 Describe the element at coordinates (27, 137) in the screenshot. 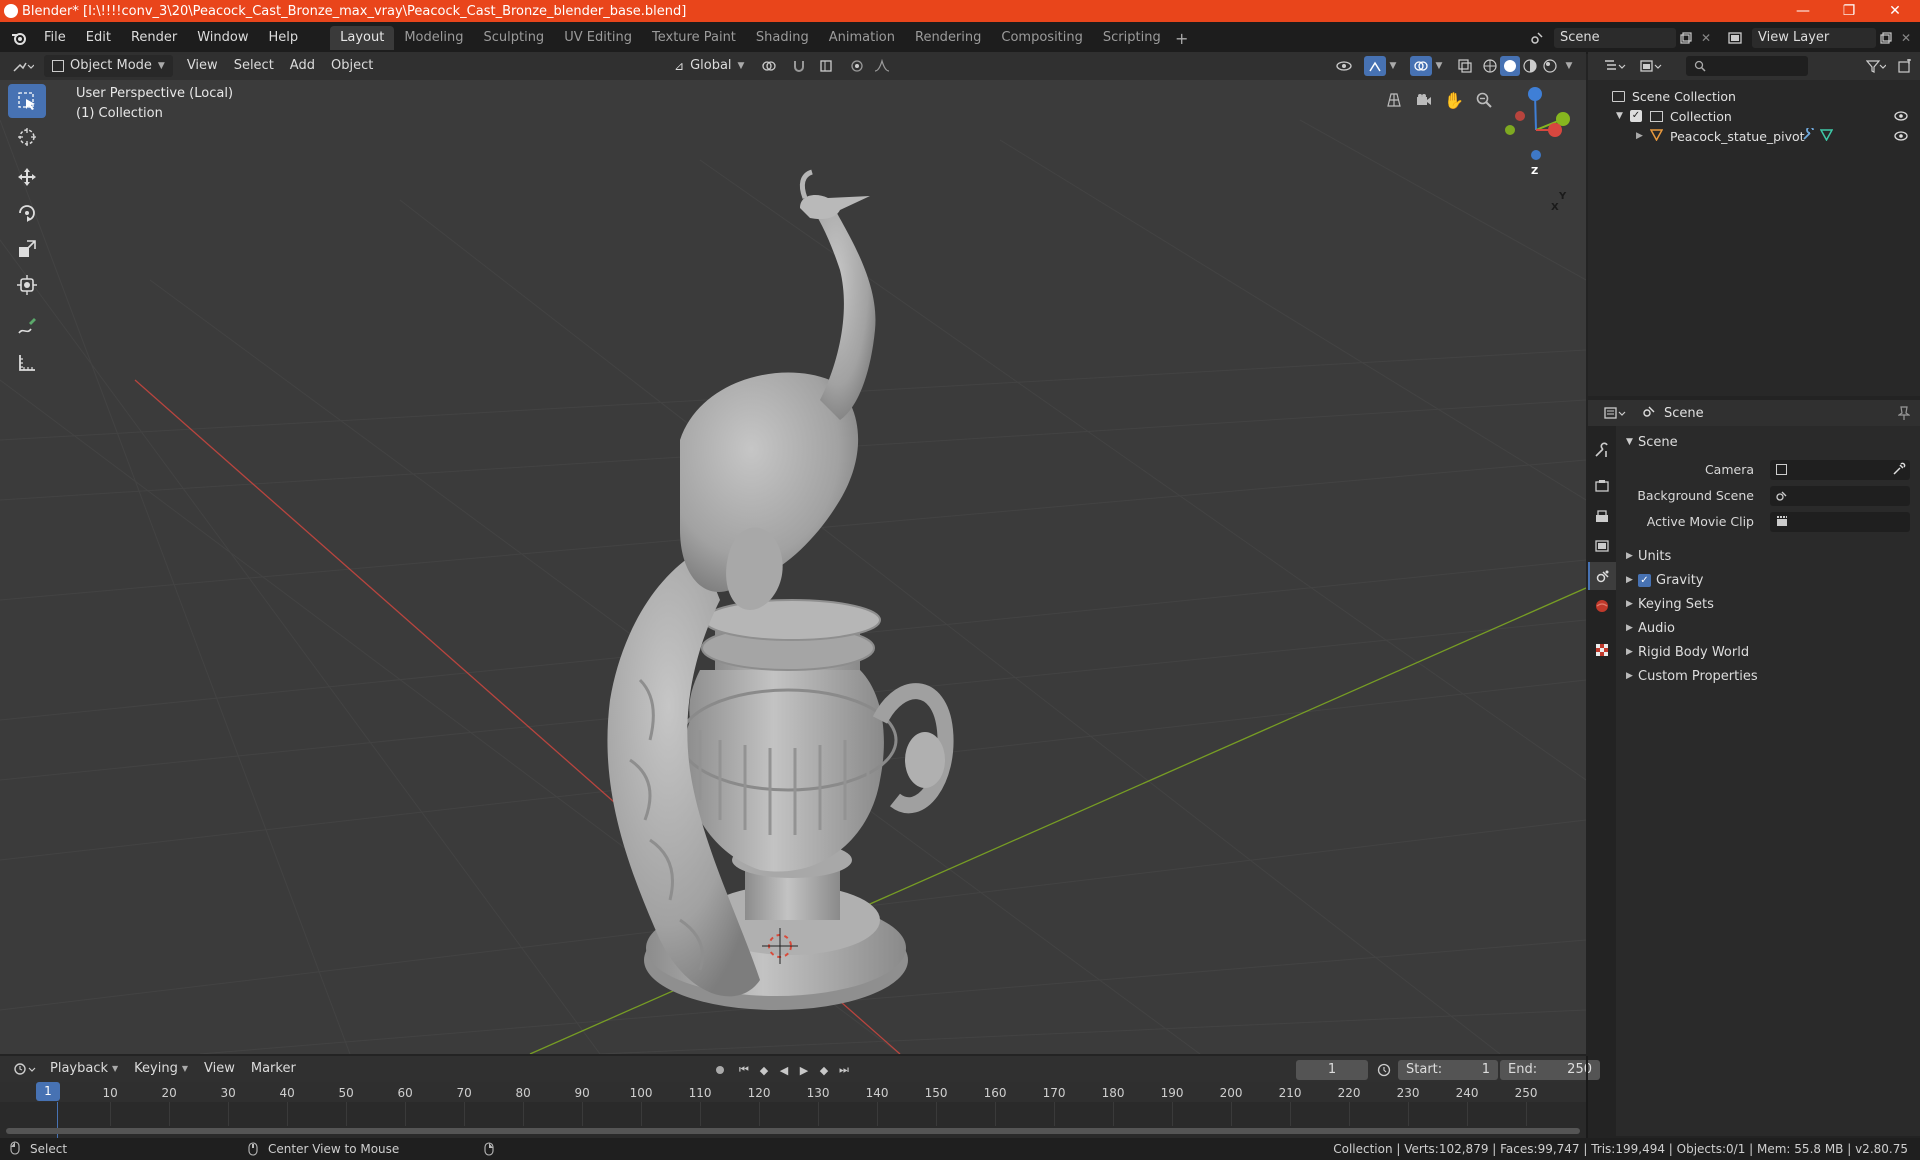

I see `cursor-tool` at that location.